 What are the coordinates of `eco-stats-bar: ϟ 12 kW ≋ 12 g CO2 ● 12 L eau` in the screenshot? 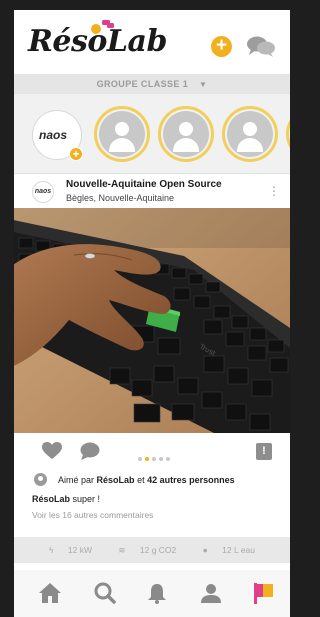 It's located at (152, 550).